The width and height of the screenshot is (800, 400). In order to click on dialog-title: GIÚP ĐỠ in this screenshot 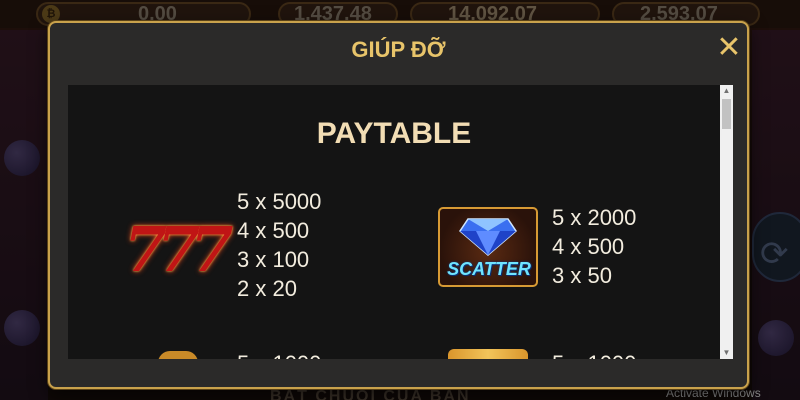, I will do `click(398, 49)`.